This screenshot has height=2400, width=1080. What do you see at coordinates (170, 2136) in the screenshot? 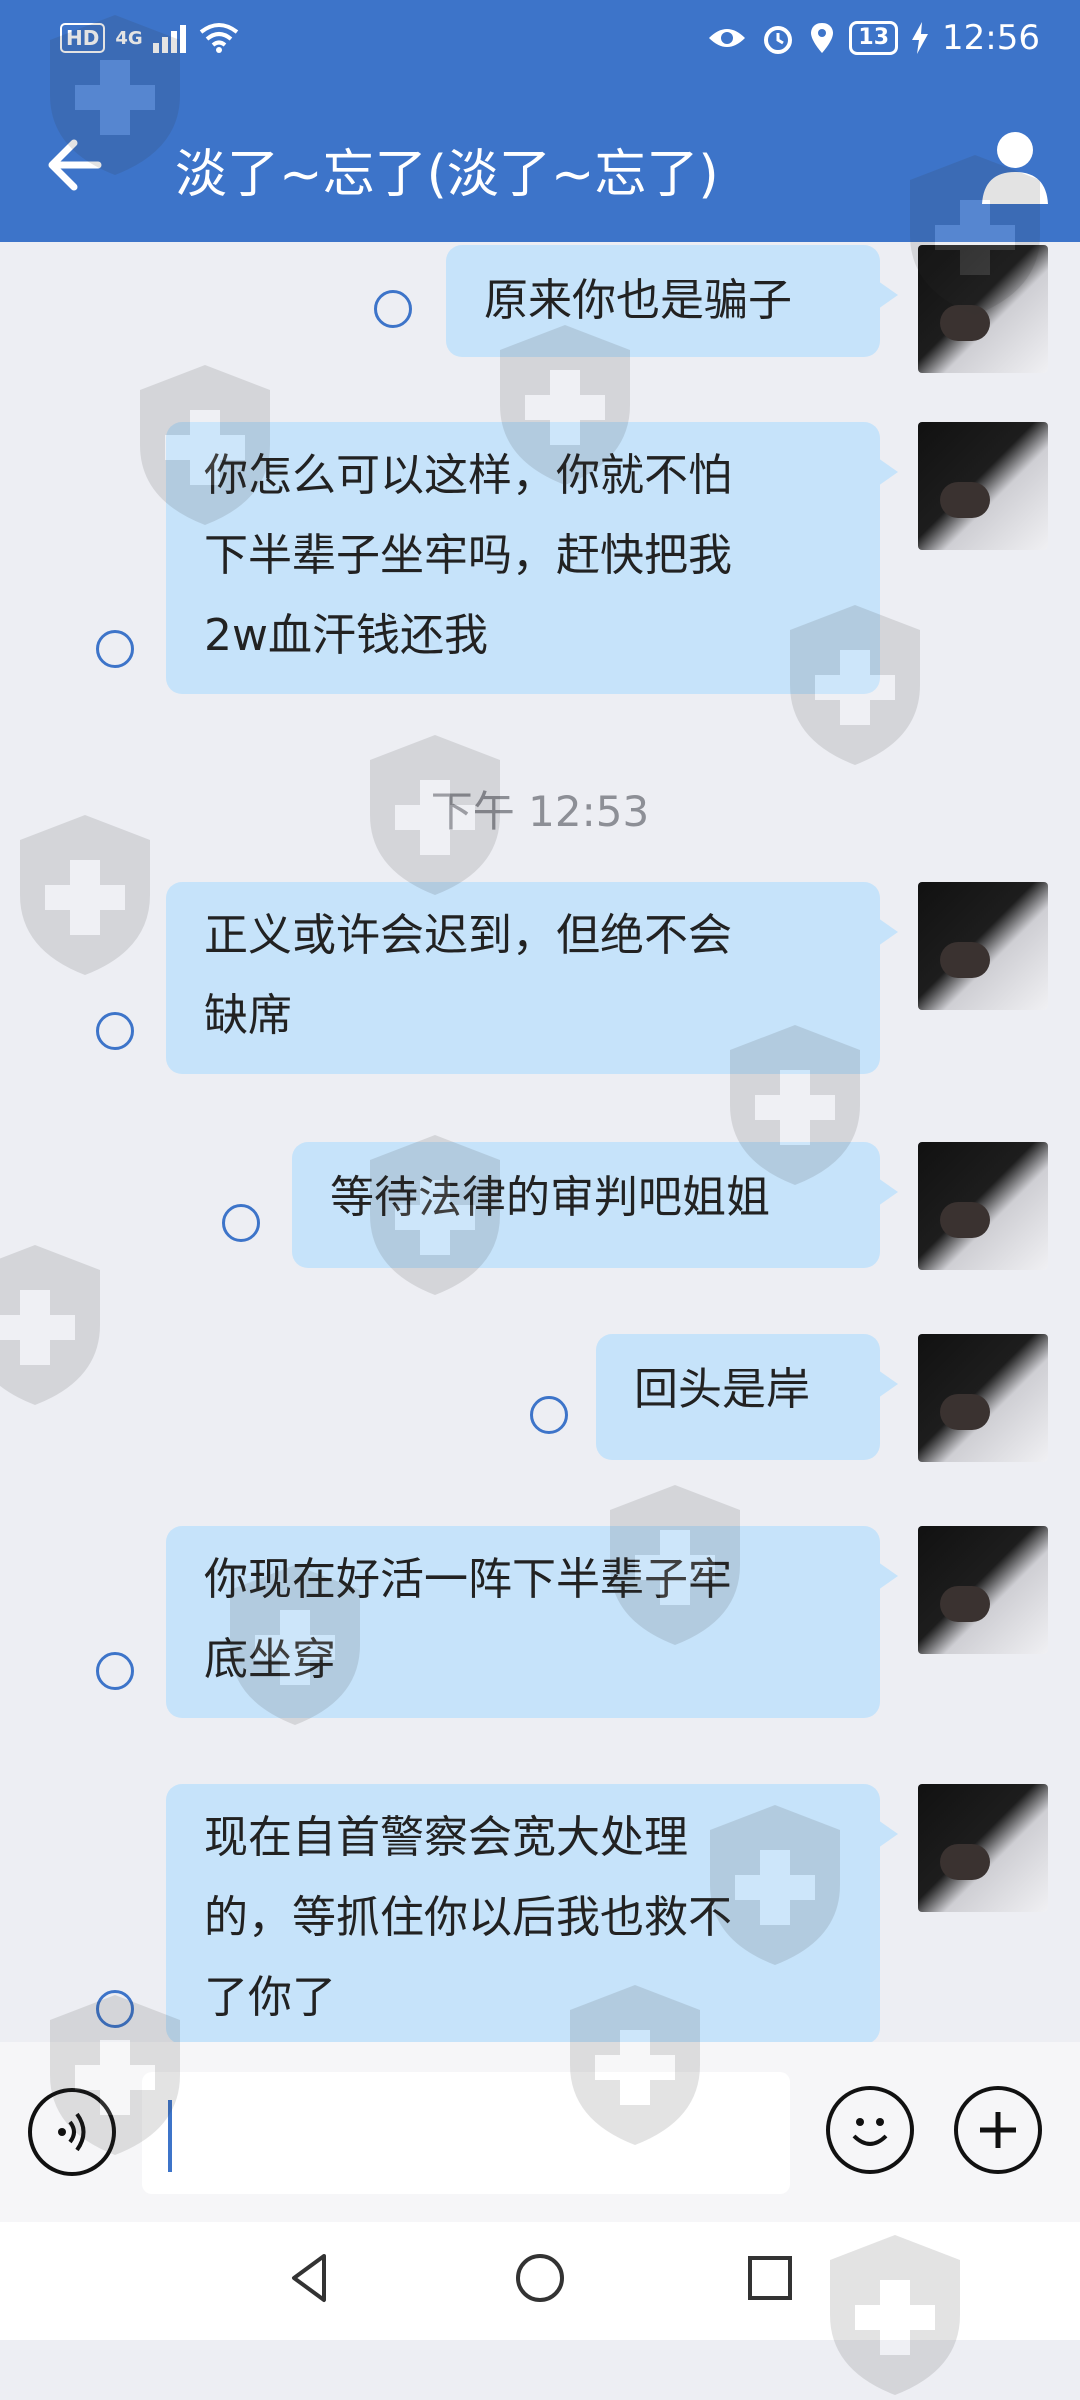
I see `text-cursor` at bounding box center [170, 2136].